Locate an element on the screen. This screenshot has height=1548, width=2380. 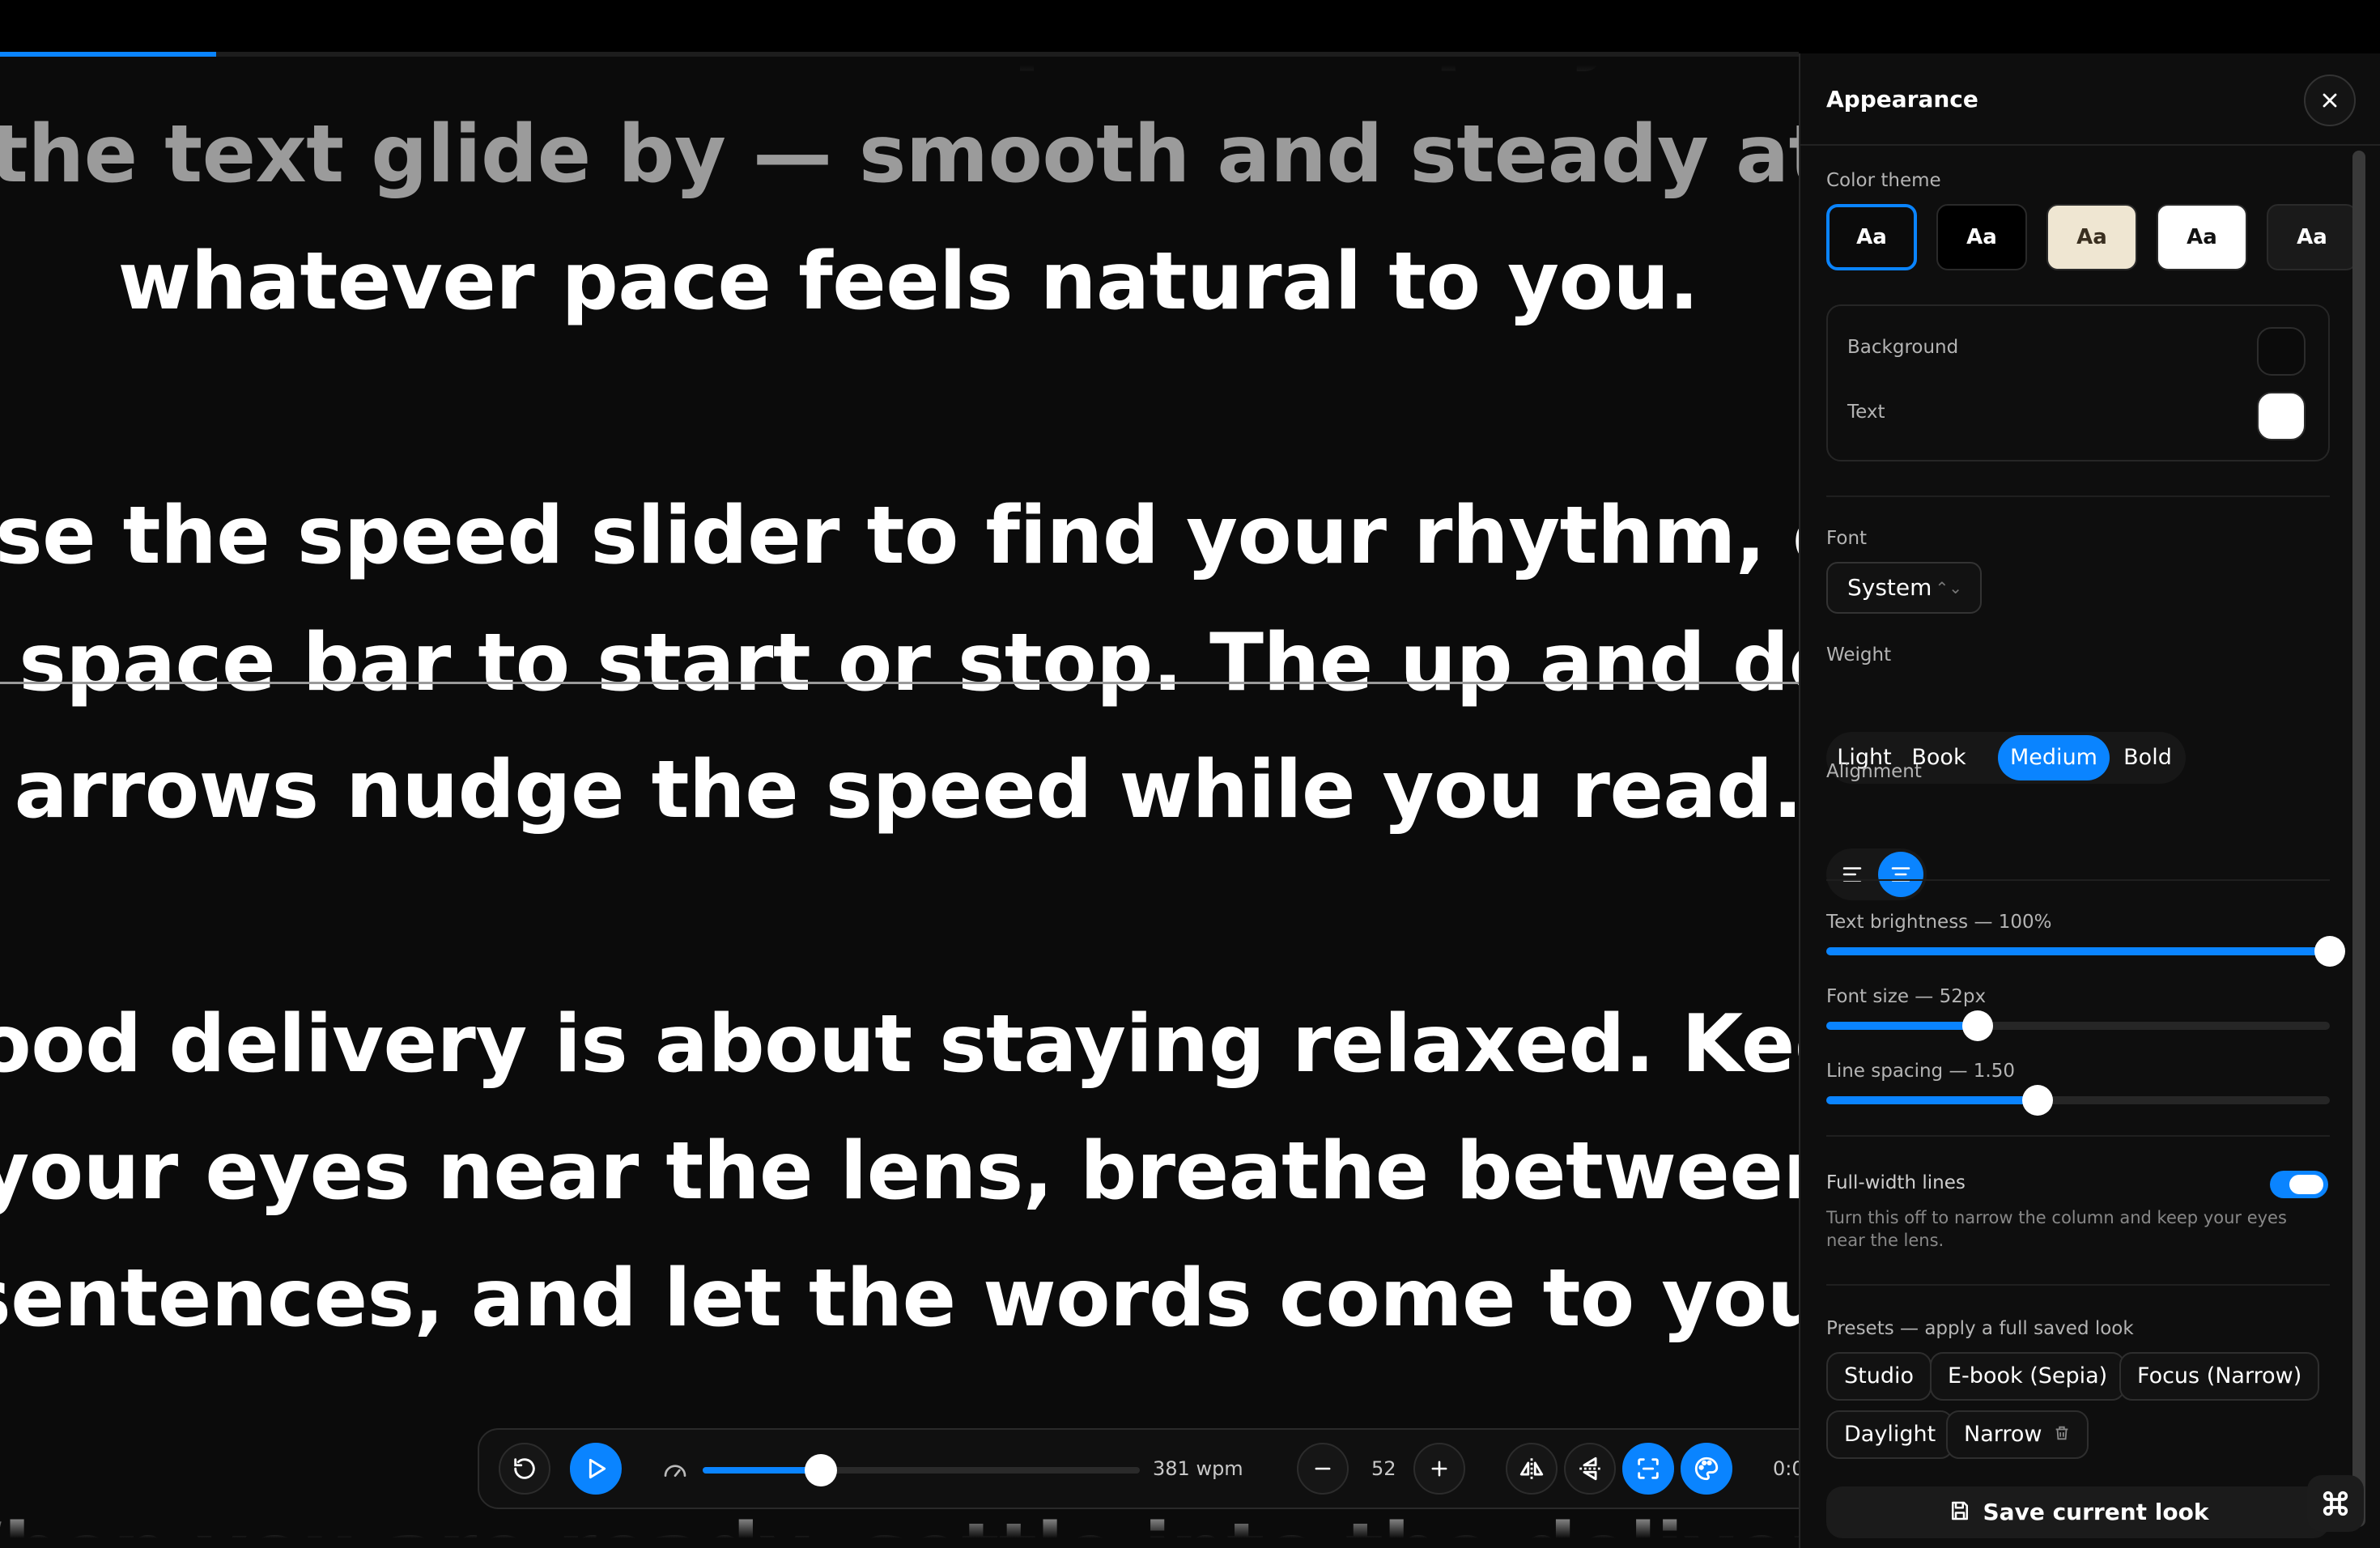
alignment-control is located at coordinates (1876, 874).